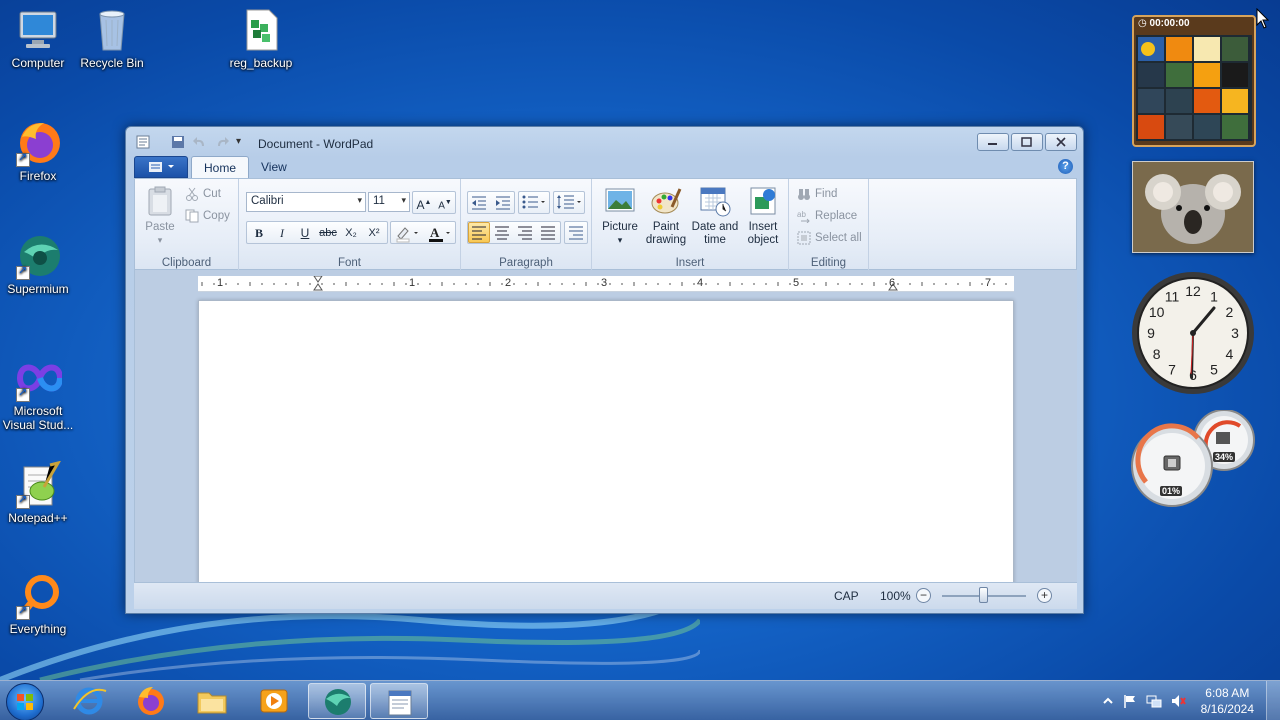  What do you see at coordinates (827, 216) in the screenshot?
I see `replace-button: ab Replace` at bounding box center [827, 216].